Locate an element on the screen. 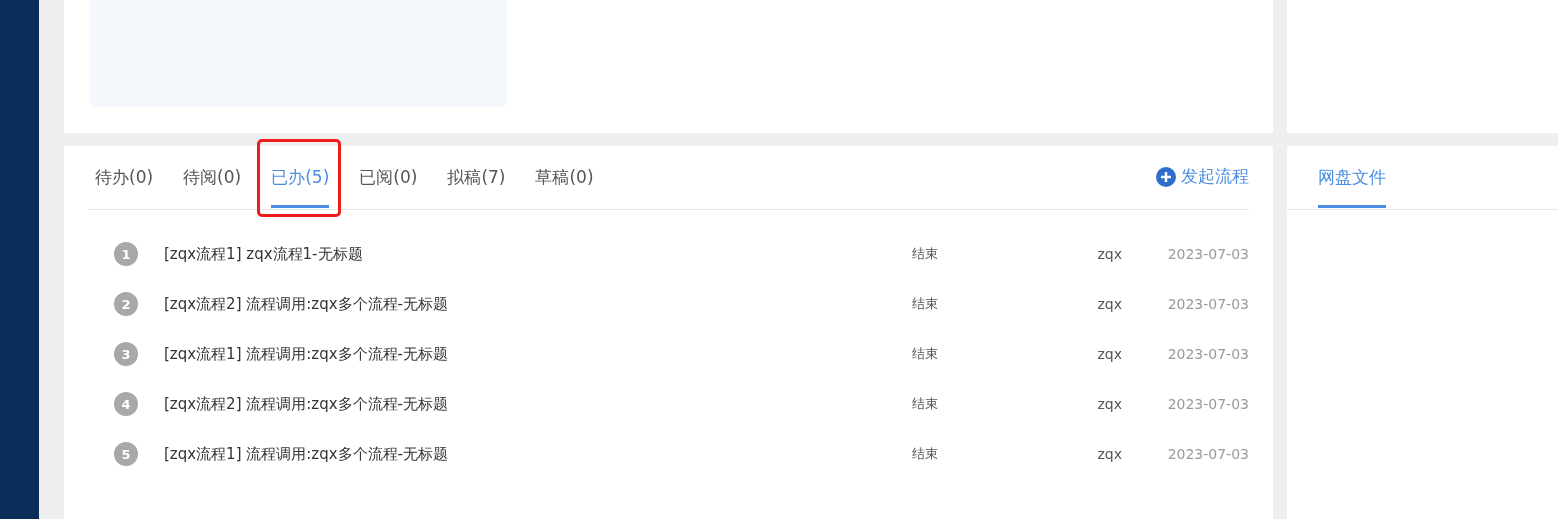 Image resolution: width=1558 pixels, height=519 pixels. add-icon is located at coordinates (1166, 176).